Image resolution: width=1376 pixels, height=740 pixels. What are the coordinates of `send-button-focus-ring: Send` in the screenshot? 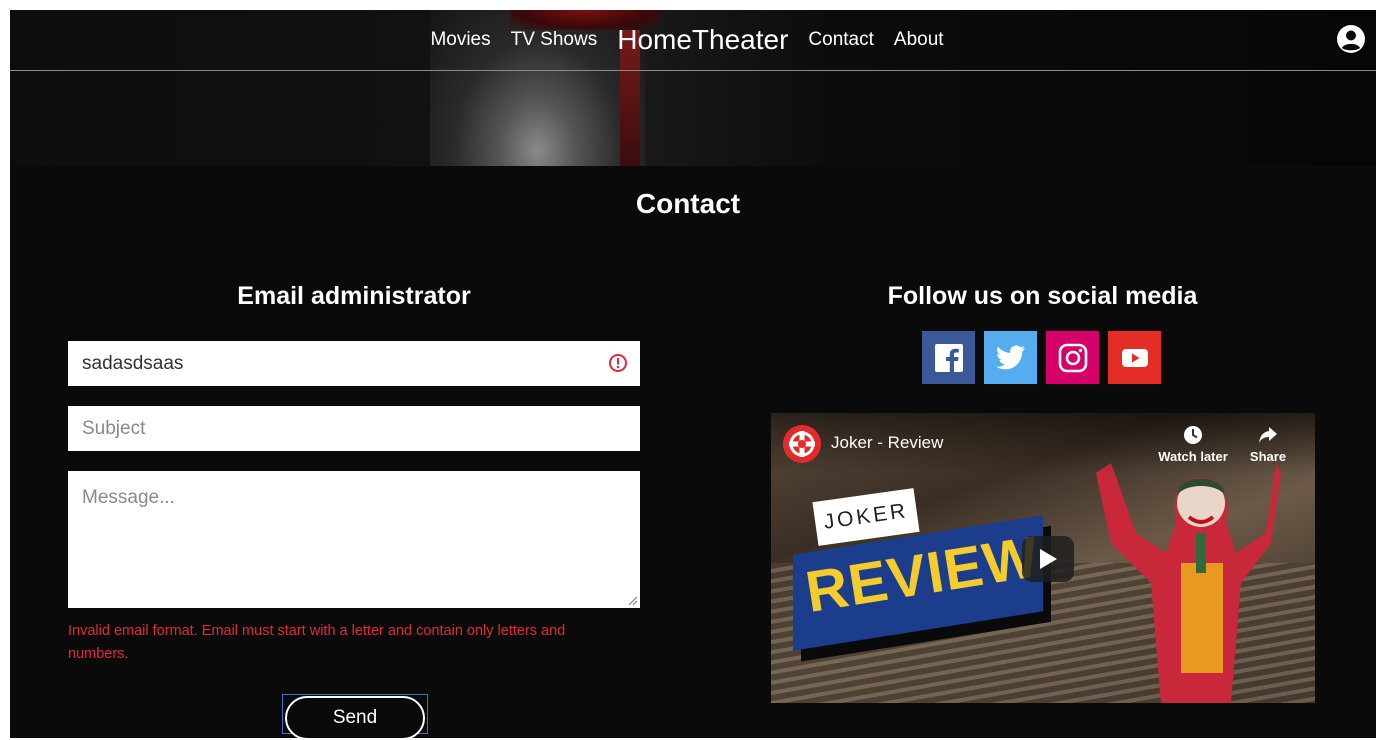 It's located at (355, 717).